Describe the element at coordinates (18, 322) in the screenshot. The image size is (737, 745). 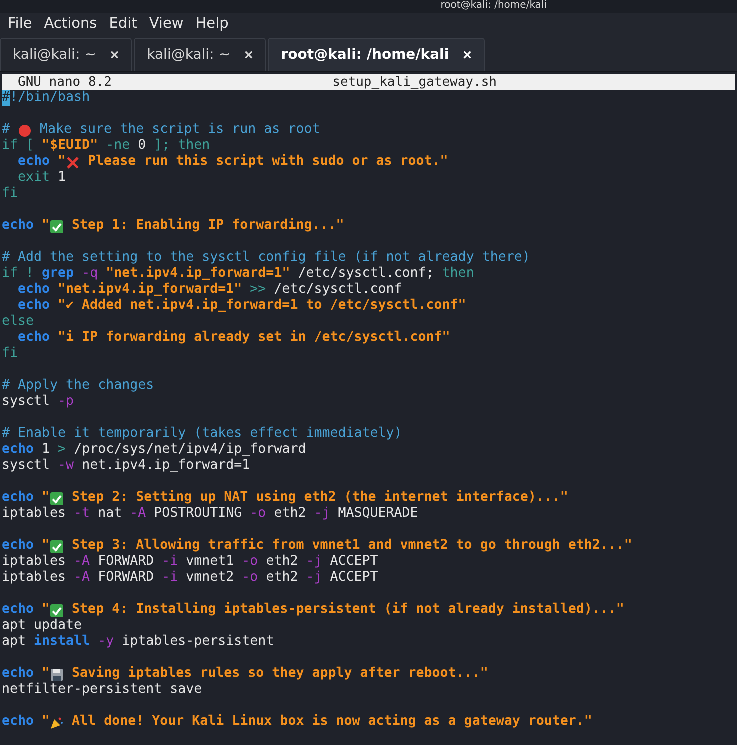
I see `code-token: else` at that location.